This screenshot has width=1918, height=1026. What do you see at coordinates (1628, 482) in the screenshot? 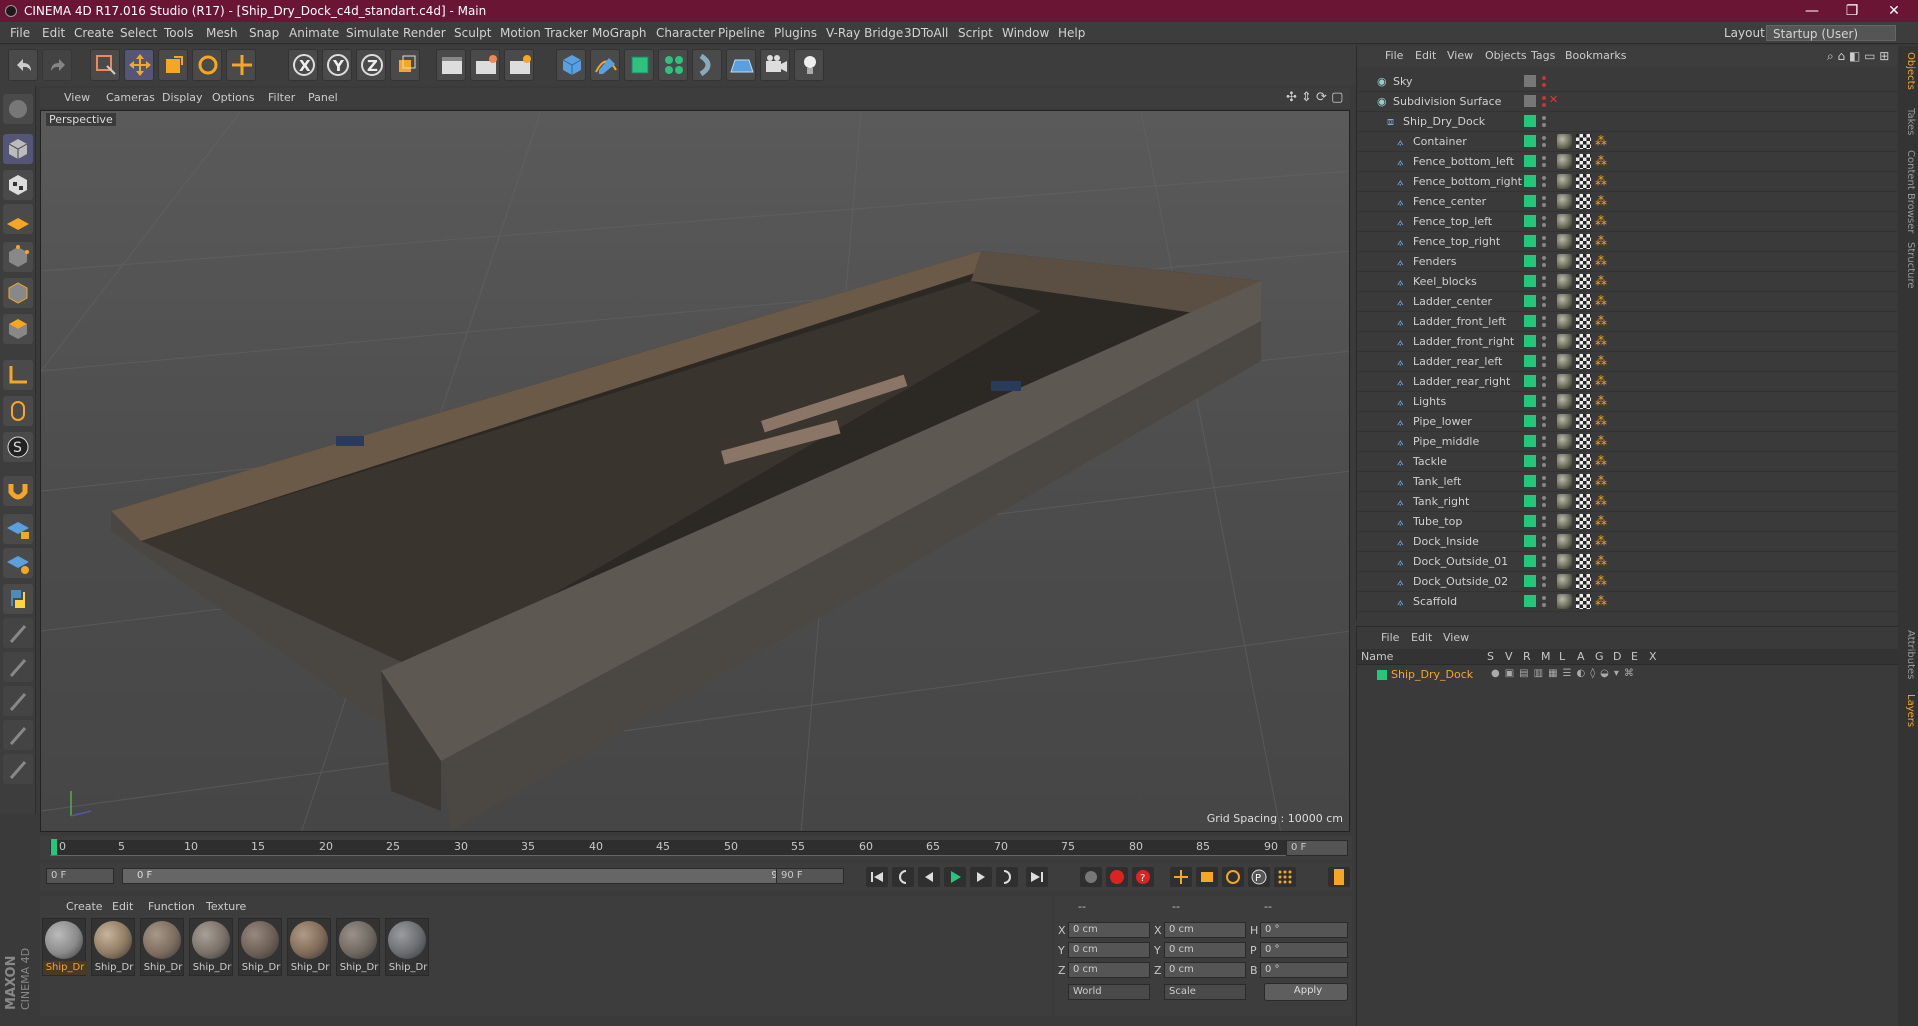
I see `object-row: ⟑ Tank_left ⁂` at bounding box center [1628, 482].